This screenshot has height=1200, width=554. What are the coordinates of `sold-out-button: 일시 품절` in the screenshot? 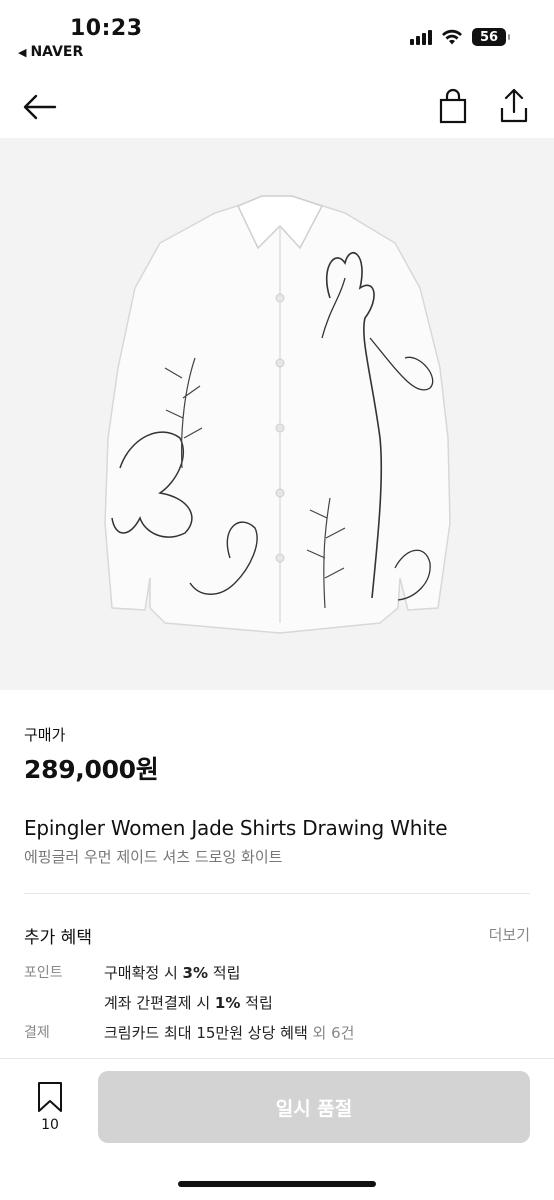 It's located at (314, 1107).